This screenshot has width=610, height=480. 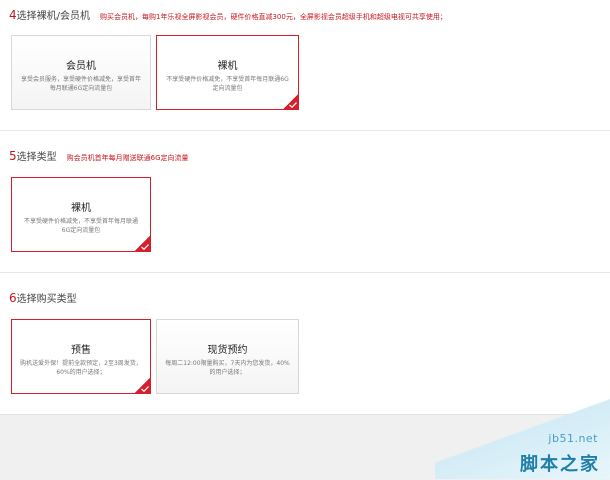 I want to click on step-number: 6, so click(x=13, y=298).